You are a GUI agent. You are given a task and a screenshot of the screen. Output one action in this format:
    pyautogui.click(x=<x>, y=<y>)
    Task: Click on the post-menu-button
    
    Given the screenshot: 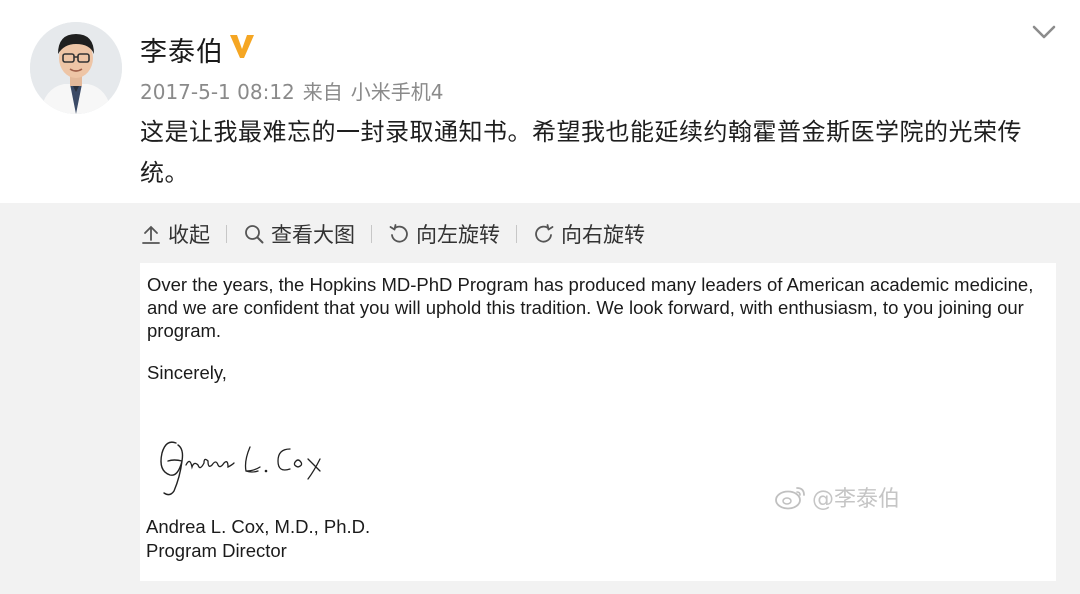 What is the action you would take?
    pyautogui.click(x=1044, y=32)
    